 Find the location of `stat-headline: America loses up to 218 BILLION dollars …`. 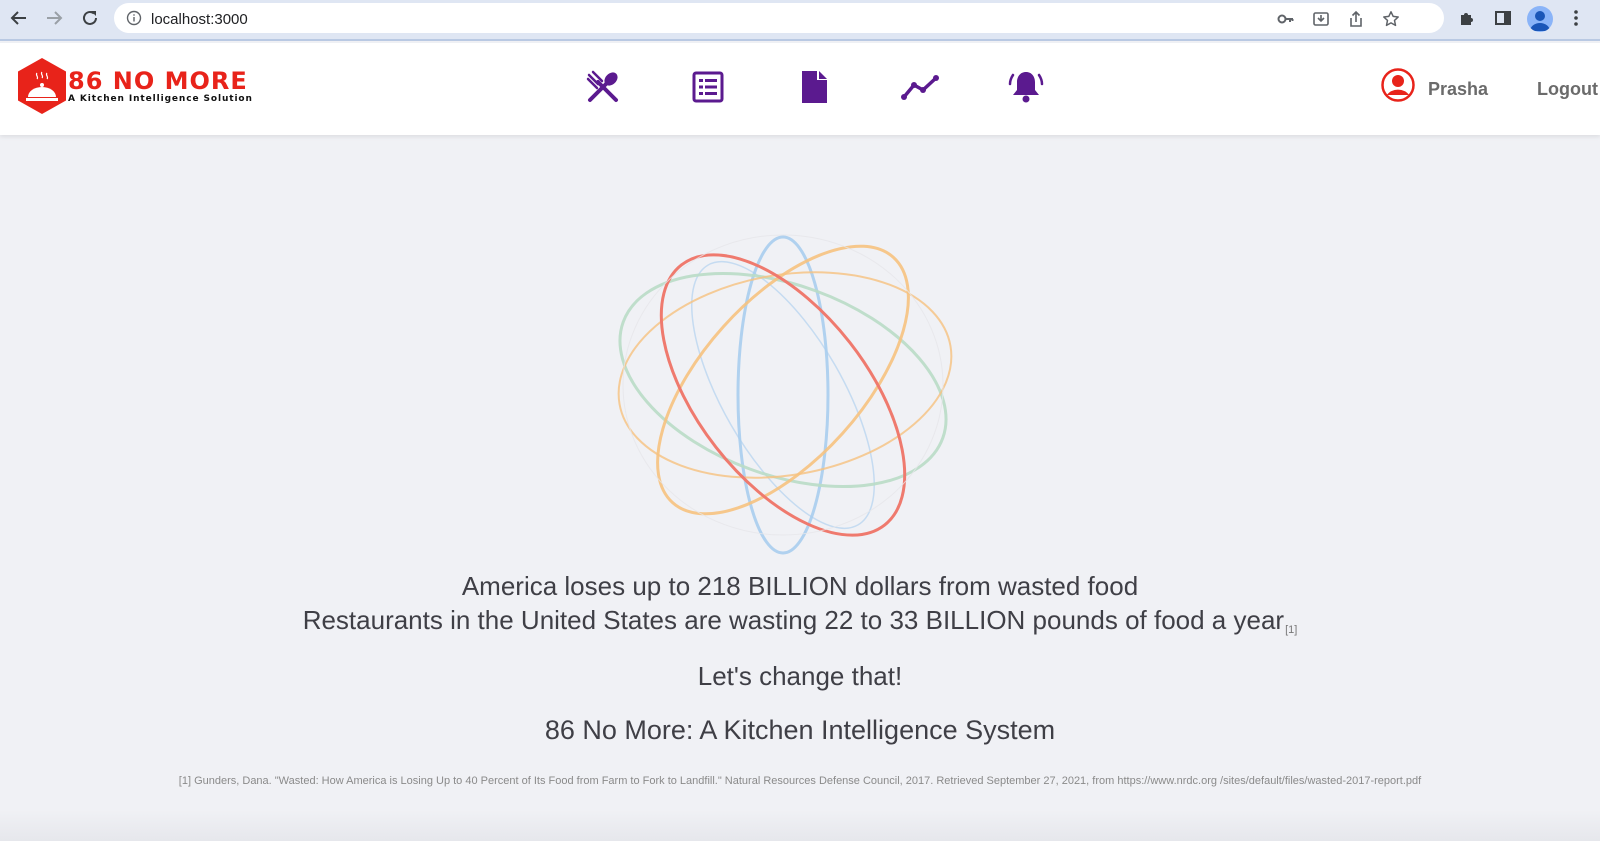

stat-headline: America loses up to 218 BILLION dollars … is located at coordinates (800, 586).